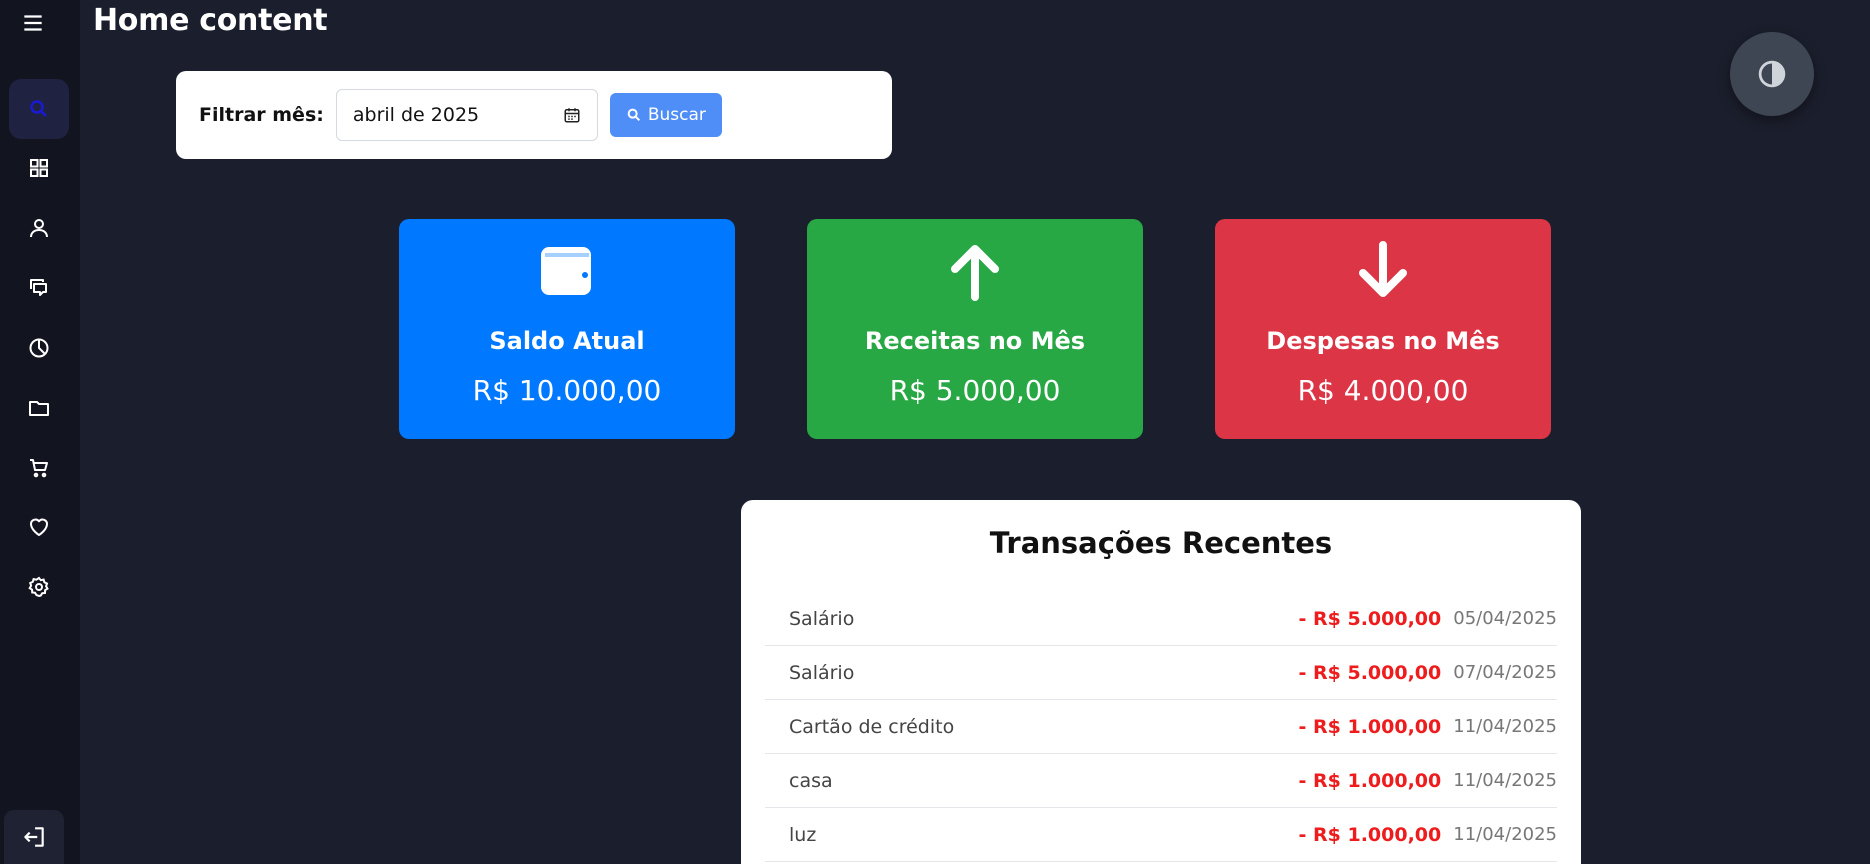 The image size is (1870, 864). I want to click on sidebar-item-cart, so click(39, 468).